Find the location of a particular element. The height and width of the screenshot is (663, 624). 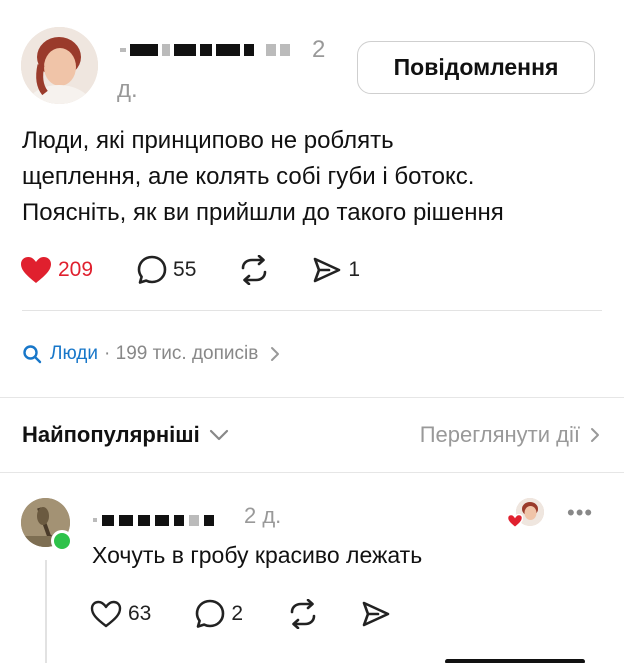

comment-count: 55 is located at coordinates (185, 269).